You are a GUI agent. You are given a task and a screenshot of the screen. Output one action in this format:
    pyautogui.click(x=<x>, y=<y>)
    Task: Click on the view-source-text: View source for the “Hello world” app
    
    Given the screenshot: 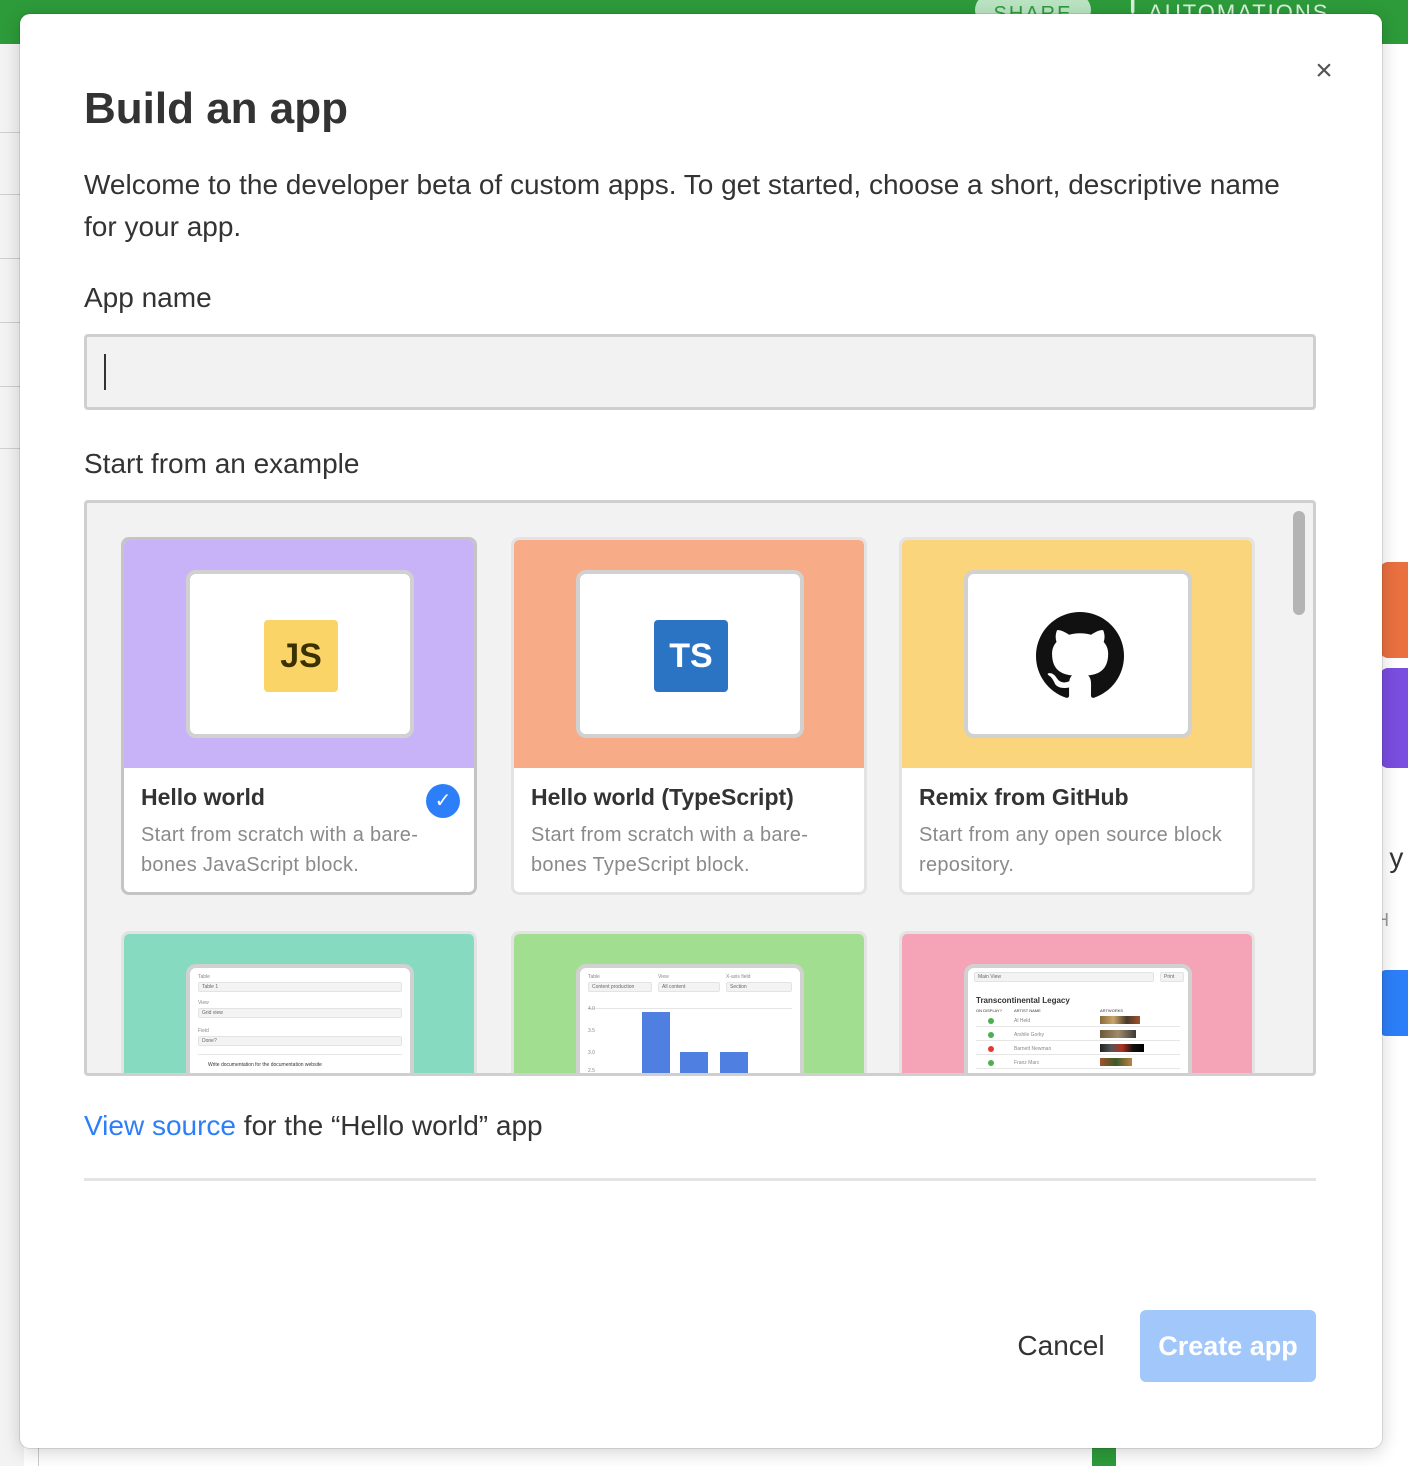 What is the action you would take?
    pyautogui.click(x=313, y=1125)
    